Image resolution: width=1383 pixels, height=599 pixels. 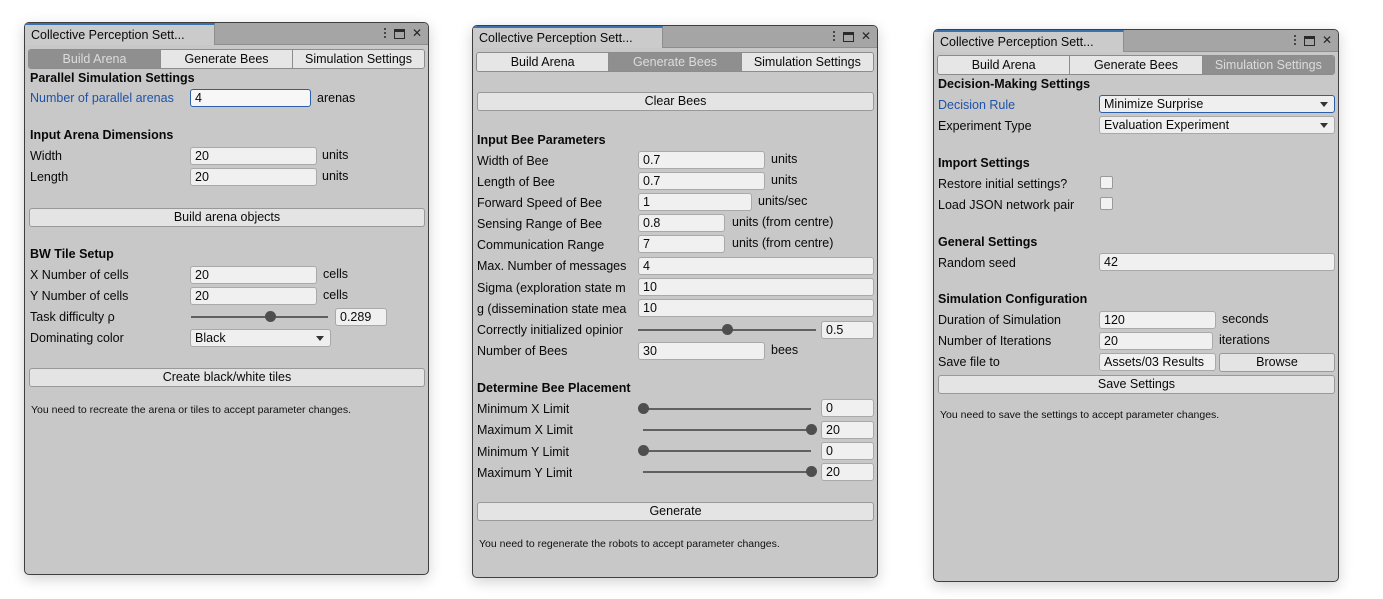 I want to click on opinion-input: 0.5, so click(x=847, y=330).